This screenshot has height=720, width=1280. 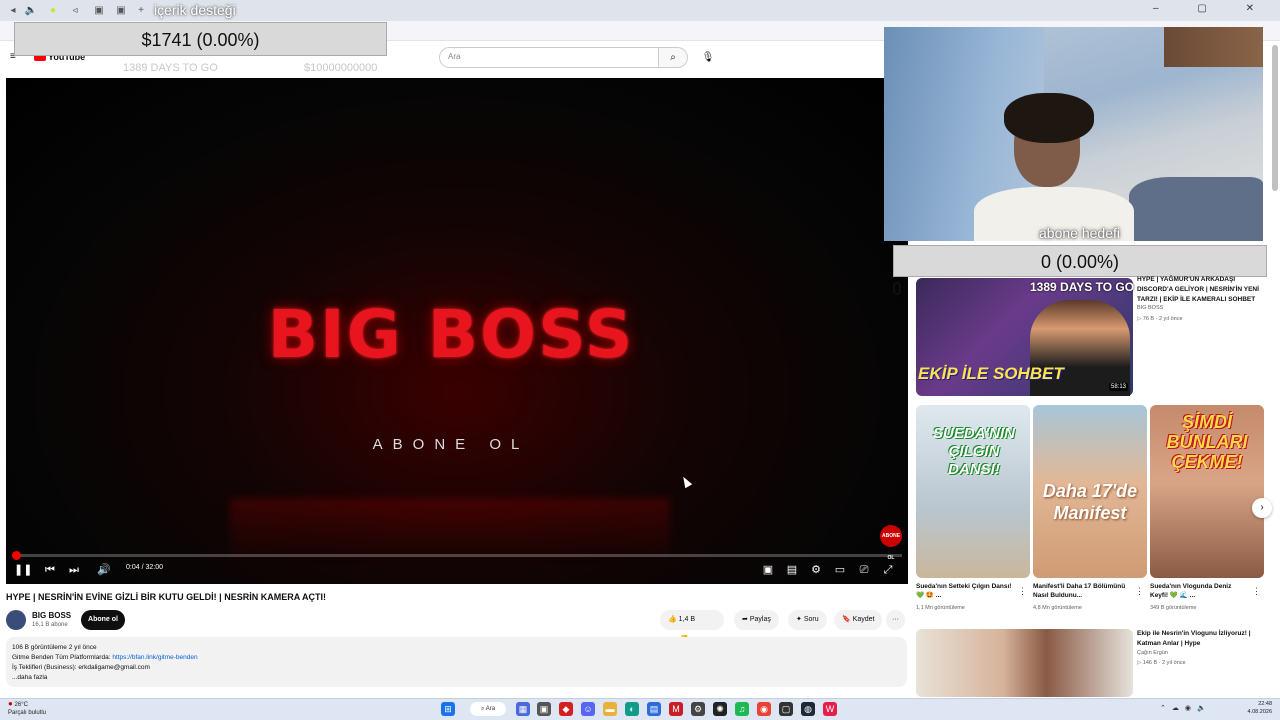 What do you see at coordinates (170, 68) in the screenshot?
I see `days-to-go-ghost: 1389 DAYS TO GO` at bounding box center [170, 68].